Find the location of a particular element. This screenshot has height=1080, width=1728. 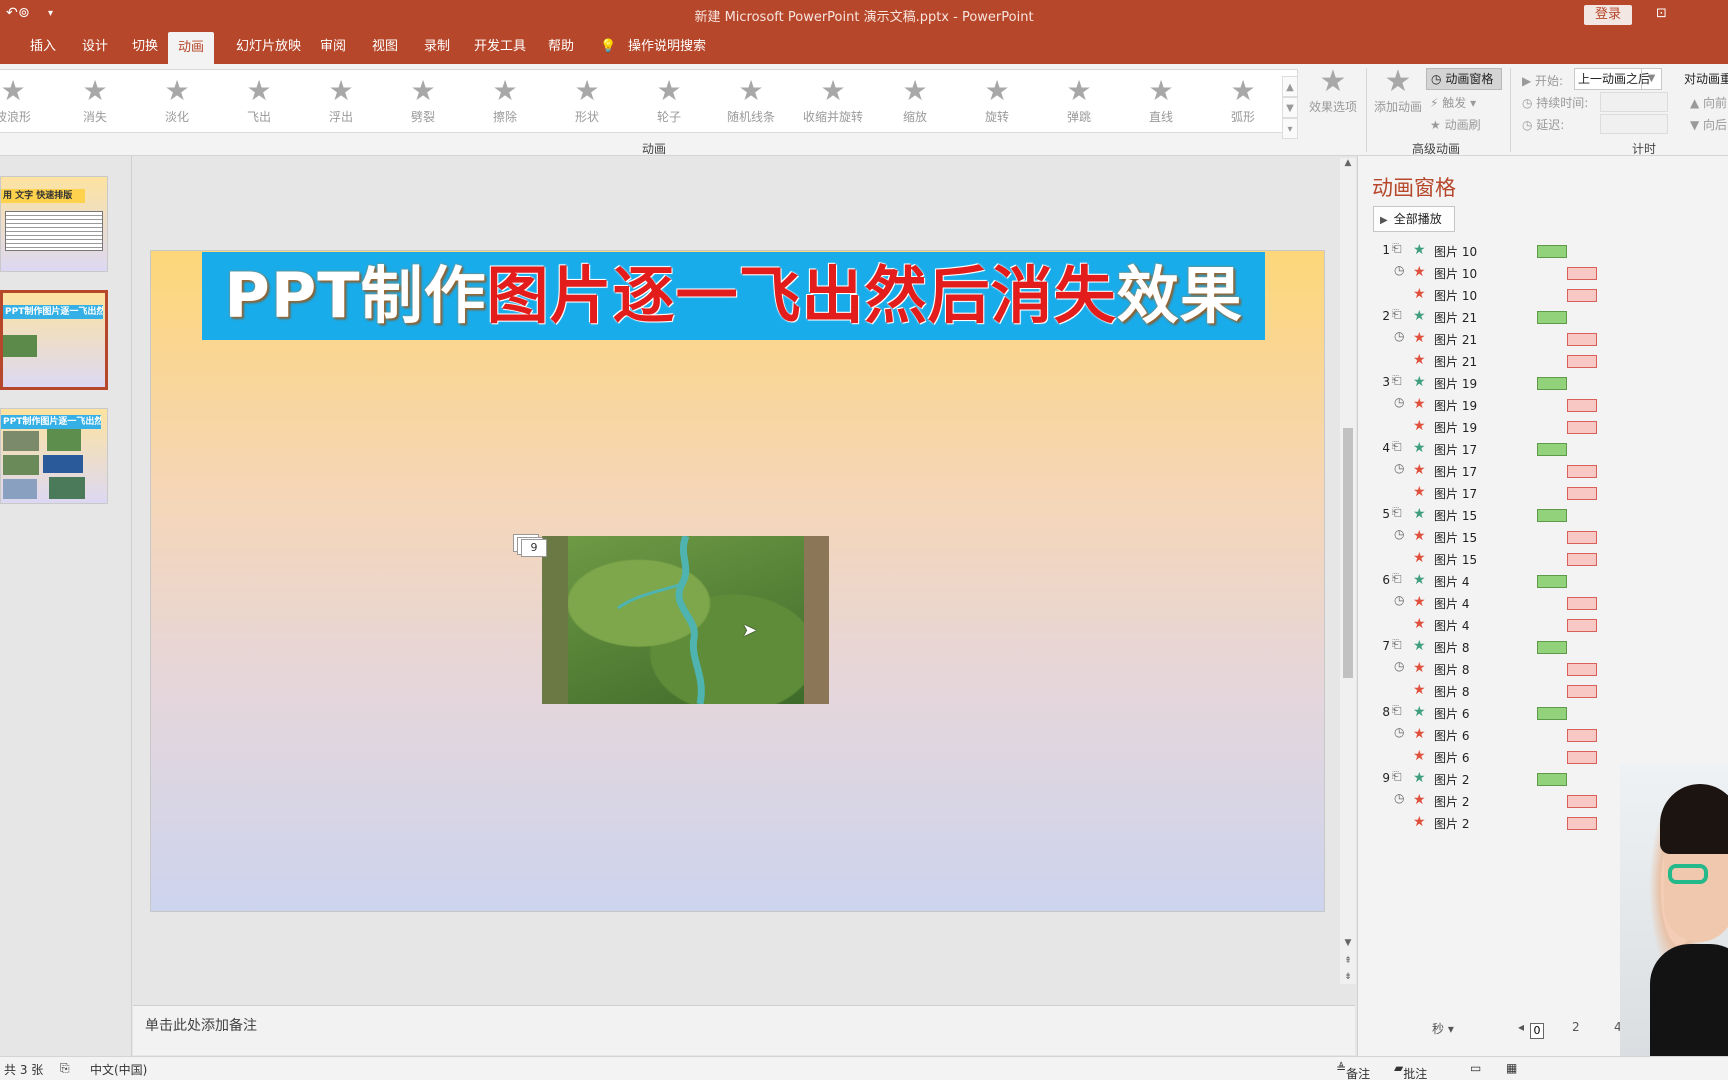

animation-item: ★ 图片 21 is located at coordinates (1483, 361).